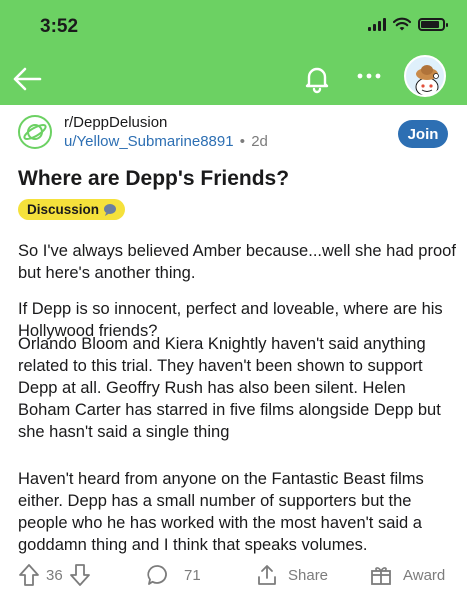  I want to click on join-button: Join, so click(423, 134).